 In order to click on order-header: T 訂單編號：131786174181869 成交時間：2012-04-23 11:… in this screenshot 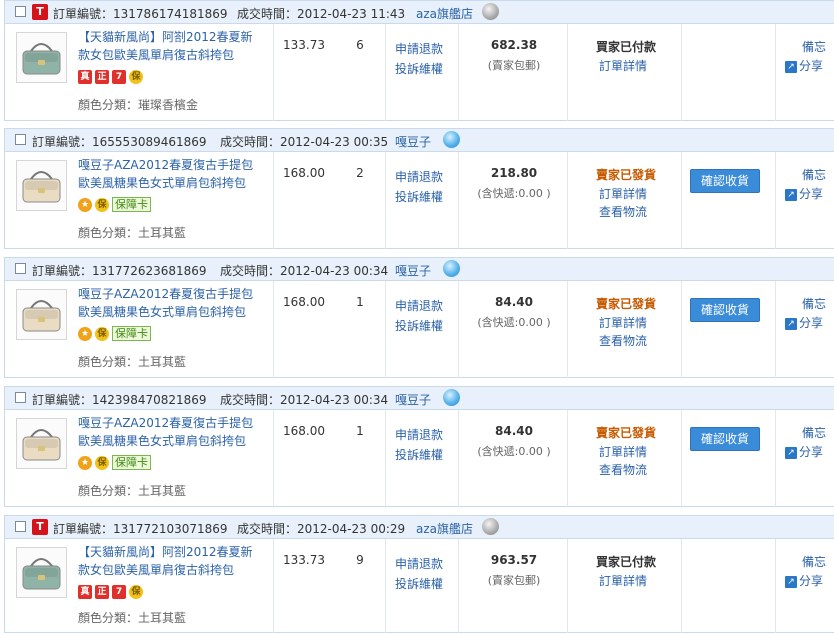, I will do `click(419, 12)`.